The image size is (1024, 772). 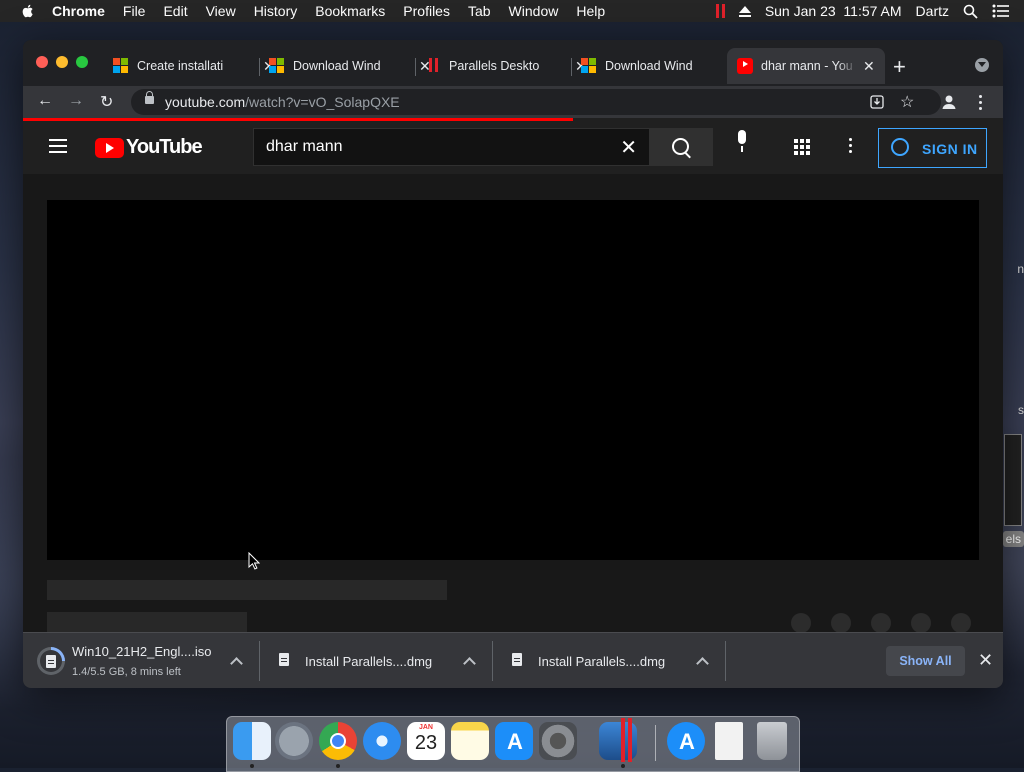 What do you see at coordinates (78, 11) in the screenshot?
I see `menu-app-name: Chrome` at bounding box center [78, 11].